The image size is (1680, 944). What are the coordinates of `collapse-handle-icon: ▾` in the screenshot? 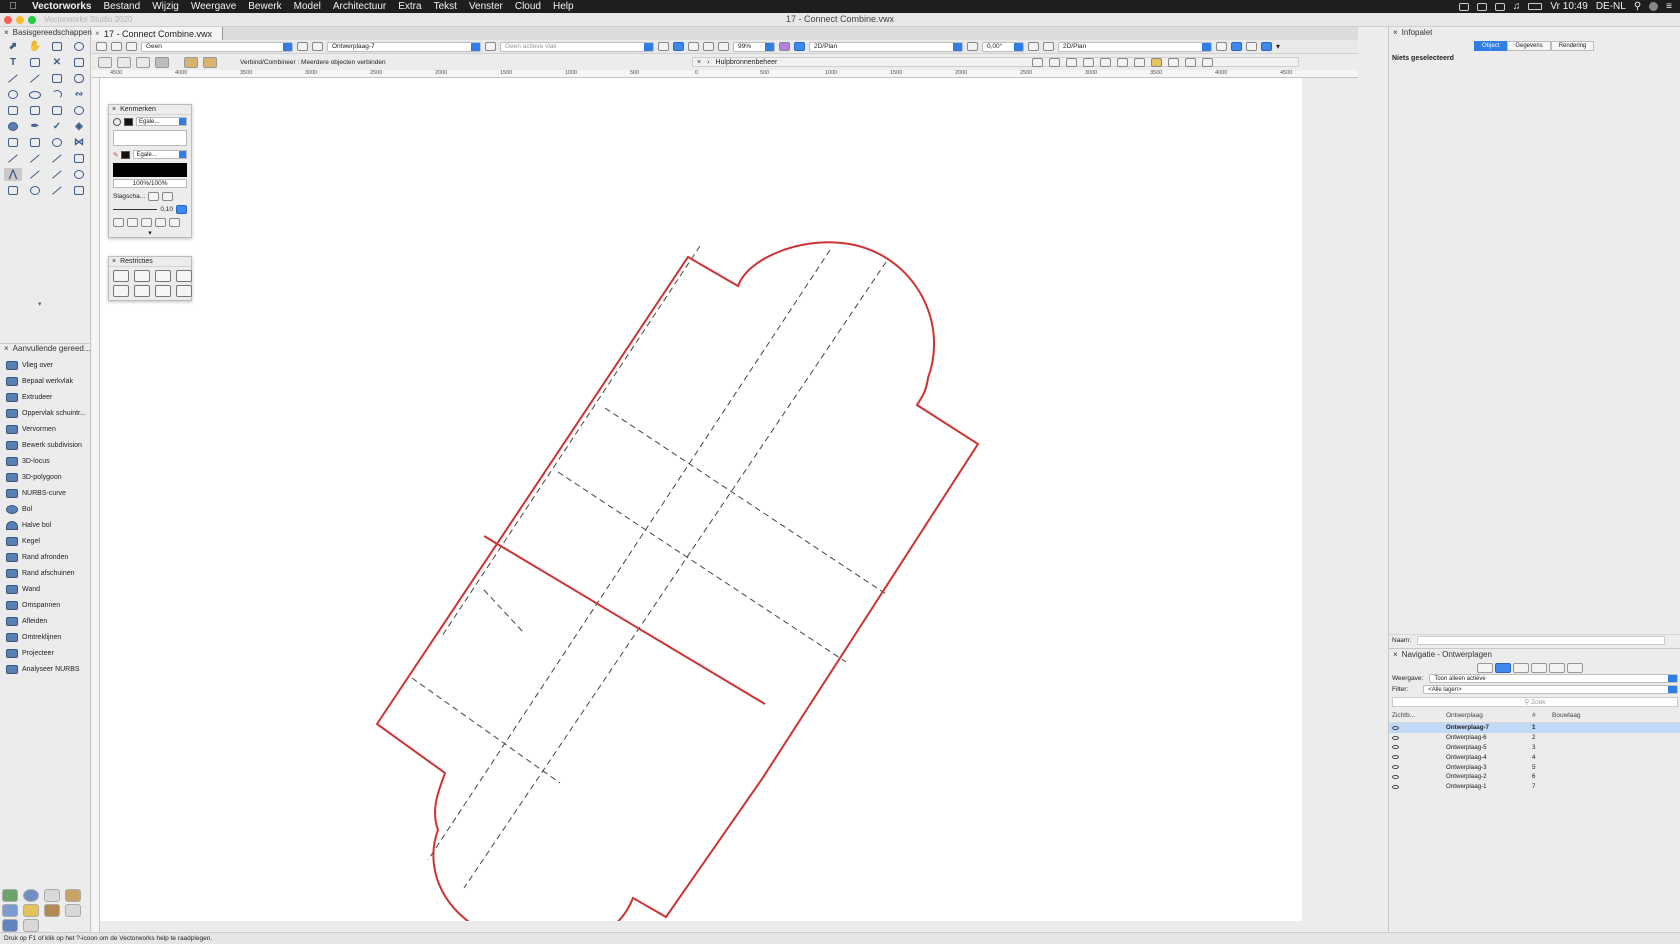 It's located at (150, 233).